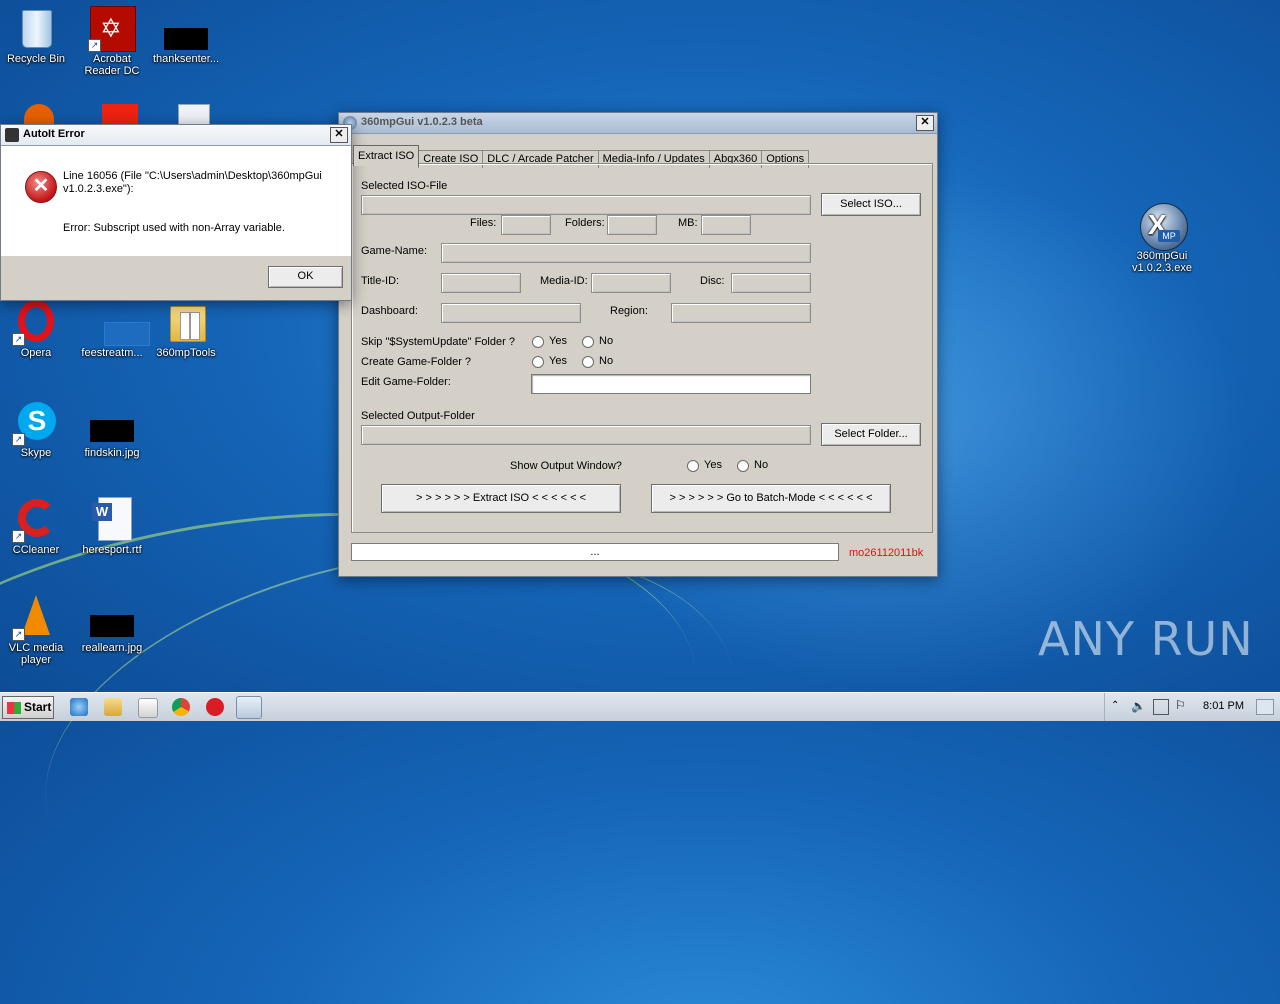  What do you see at coordinates (632, 225) in the screenshot?
I see `folders-field` at bounding box center [632, 225].